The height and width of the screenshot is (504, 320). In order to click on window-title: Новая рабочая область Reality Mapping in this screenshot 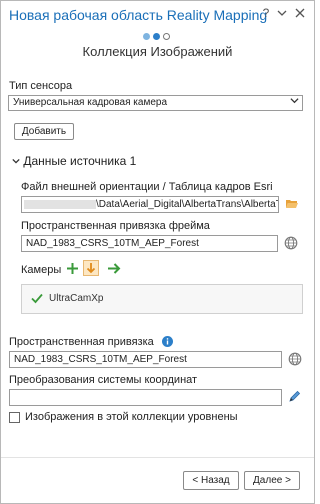, I will do `click(138, 15)`.